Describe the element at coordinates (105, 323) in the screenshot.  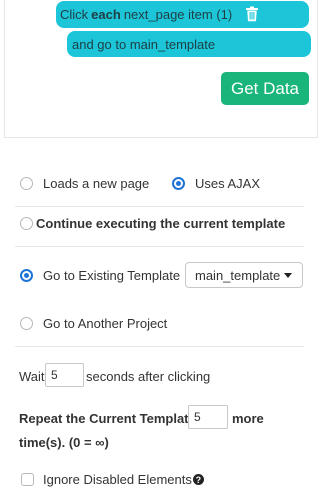
I see `another-project-label: Go to Another Project` at that location.